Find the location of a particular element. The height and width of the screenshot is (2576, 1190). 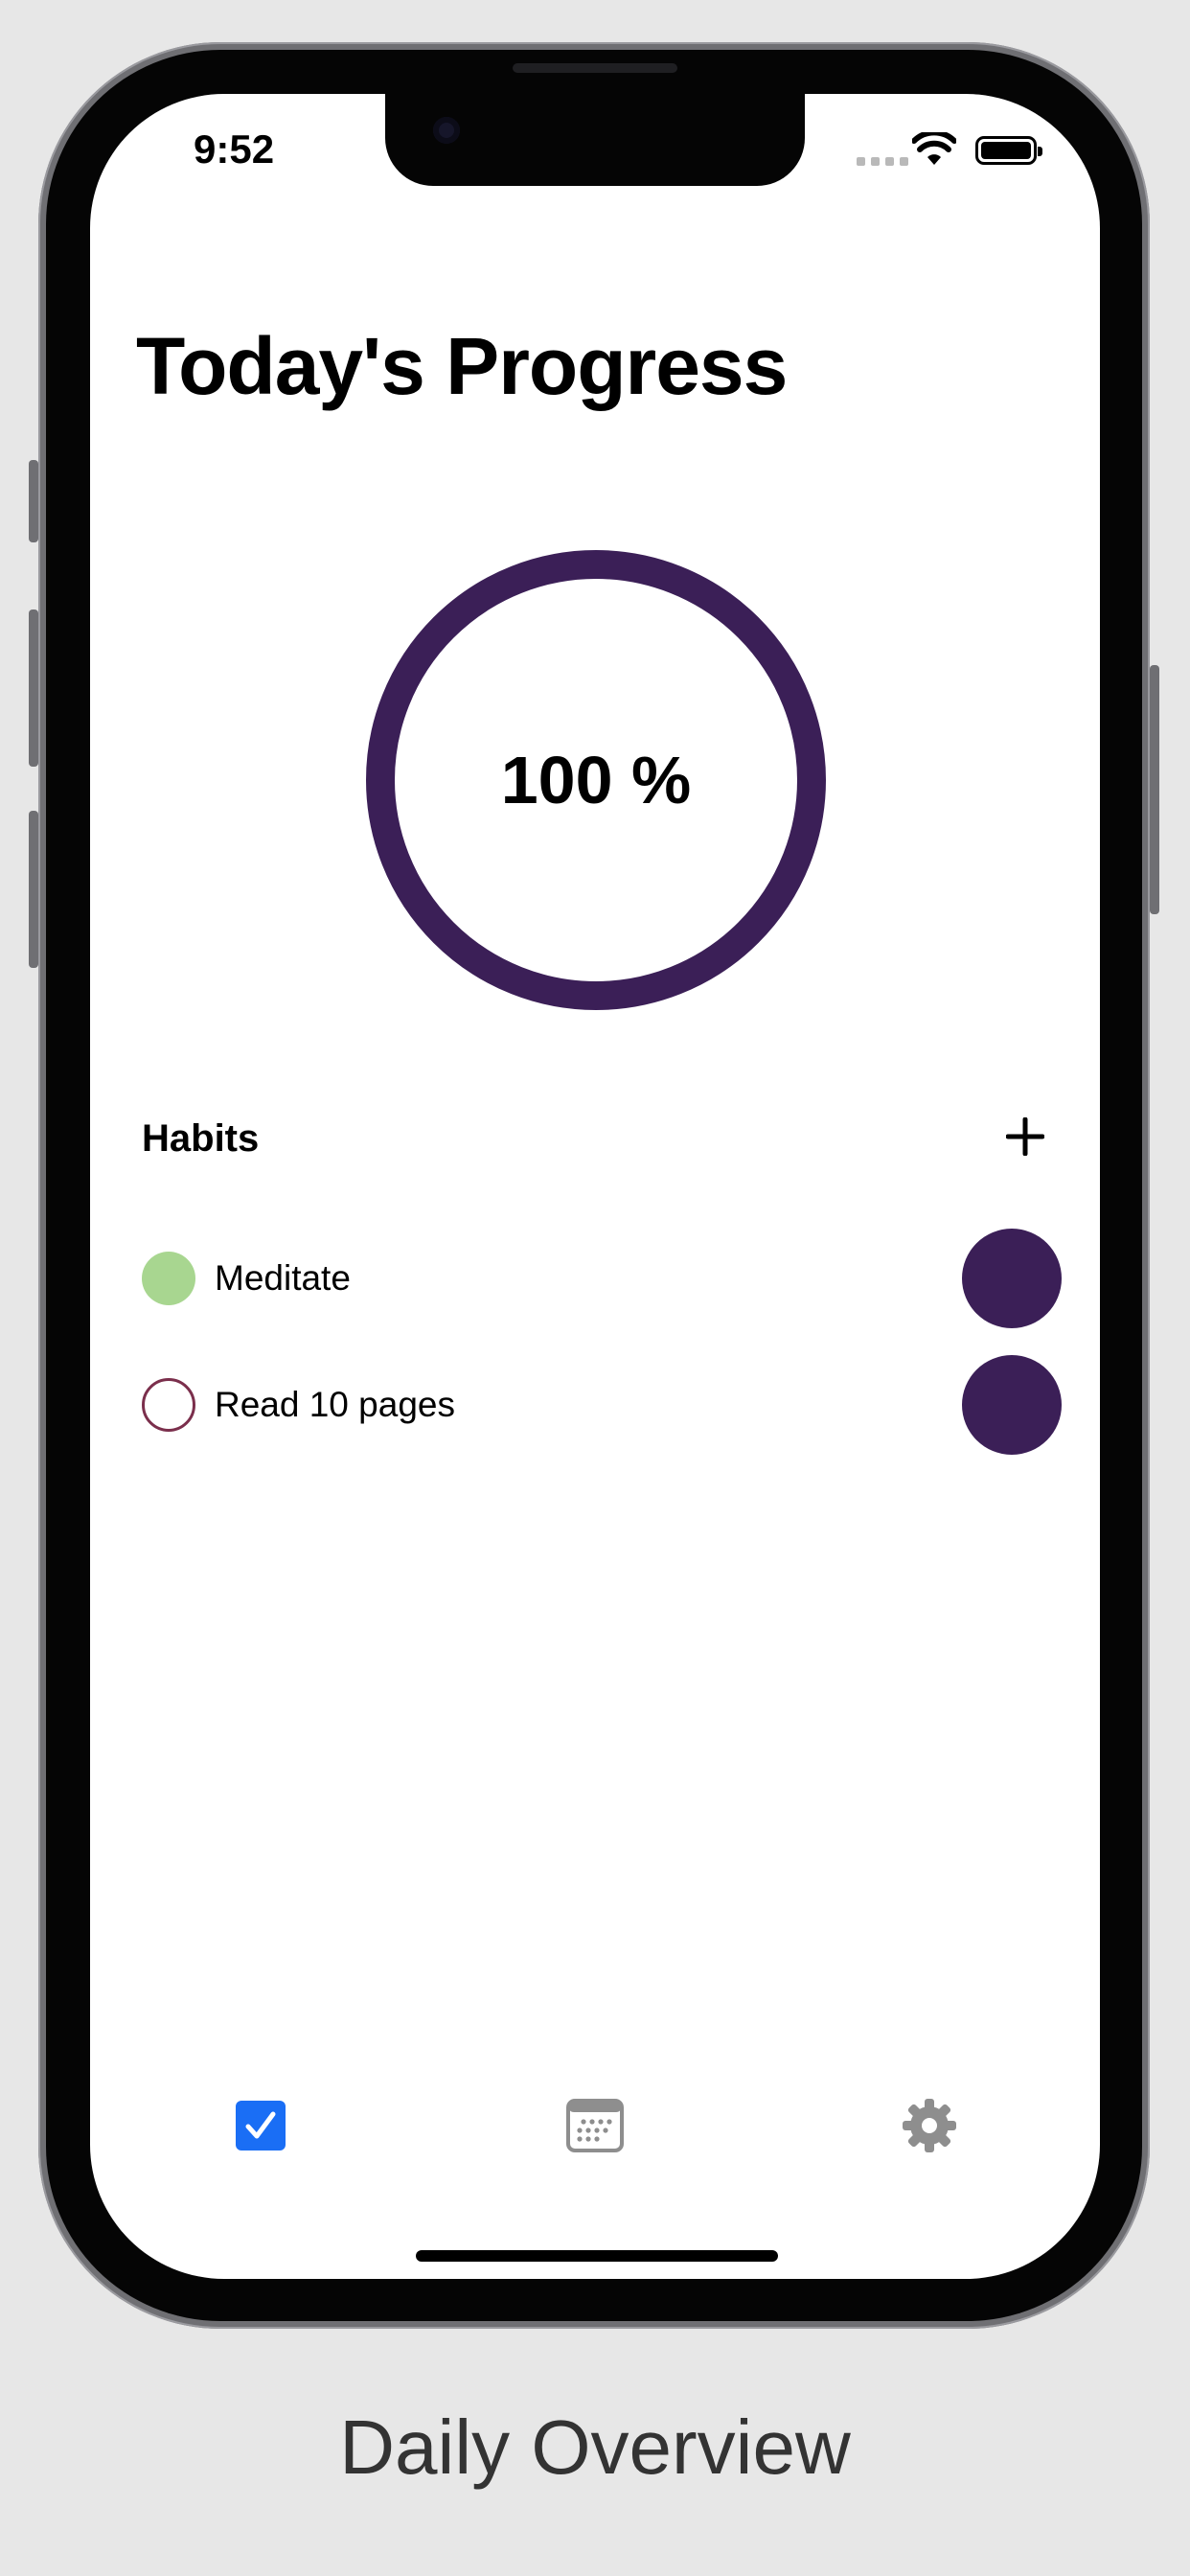

tab-today is located at coordinates (261, 2125).